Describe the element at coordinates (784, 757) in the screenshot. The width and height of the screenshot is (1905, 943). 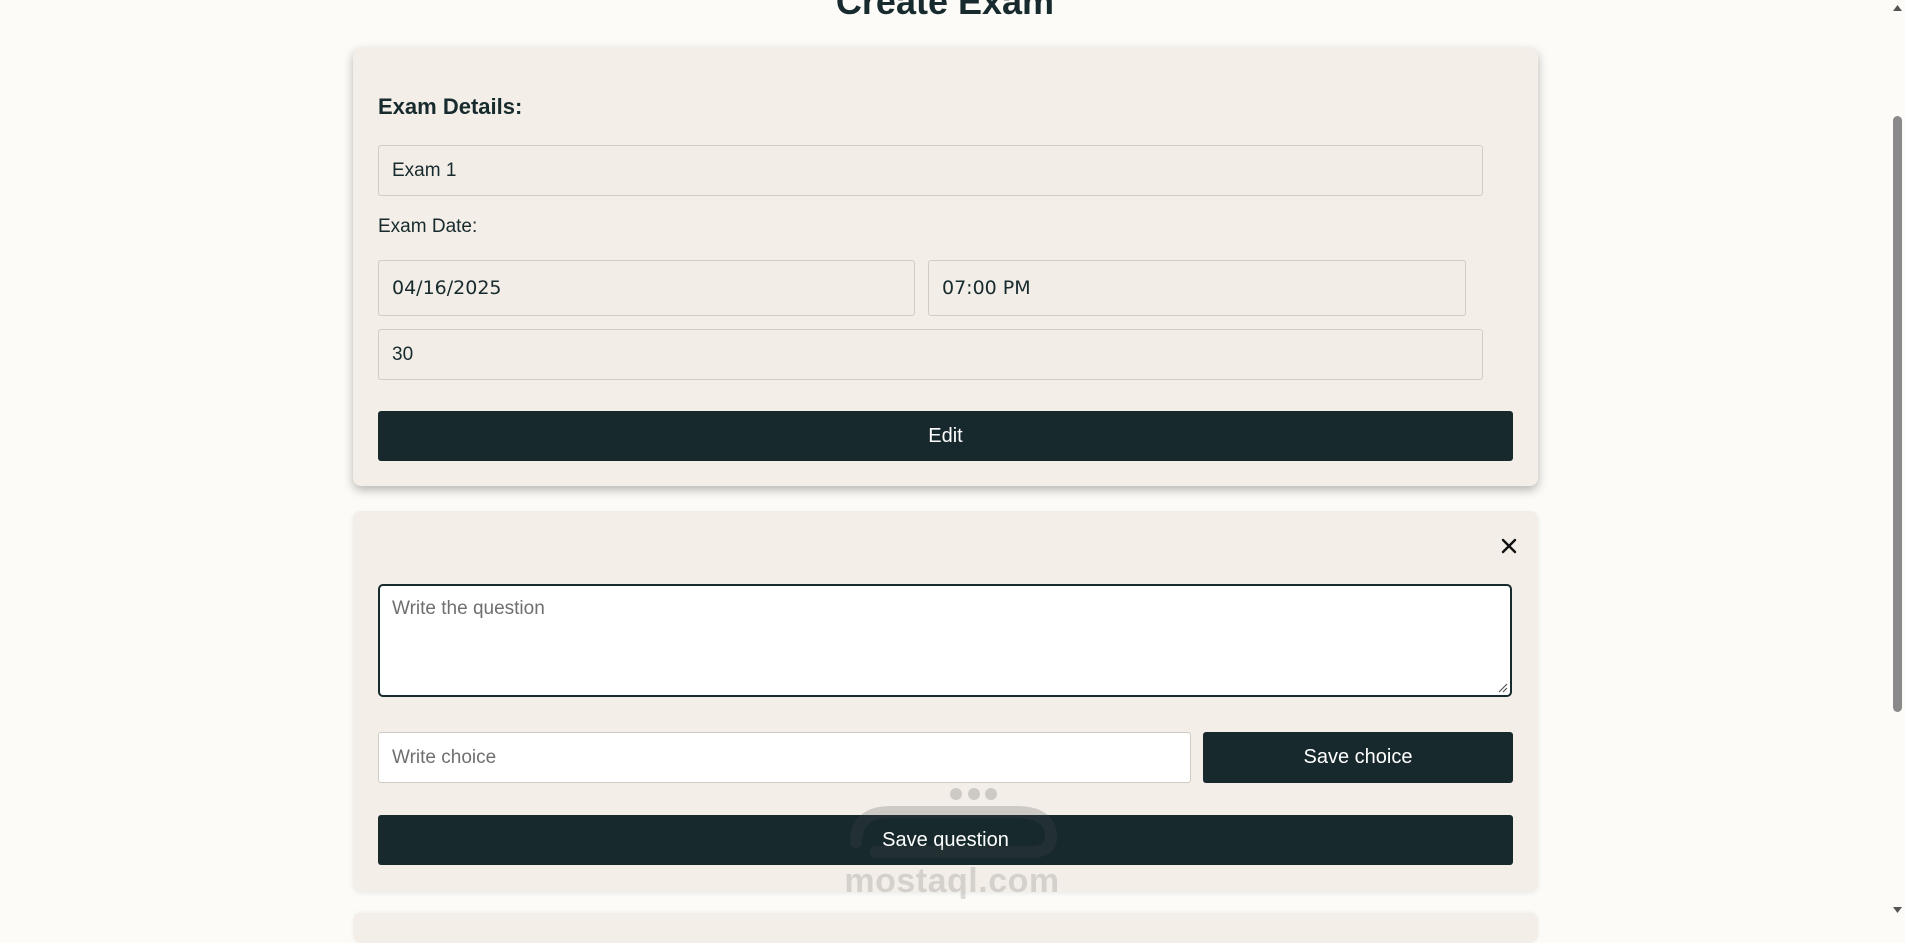
I see `choice-input: Write choice` at that location.